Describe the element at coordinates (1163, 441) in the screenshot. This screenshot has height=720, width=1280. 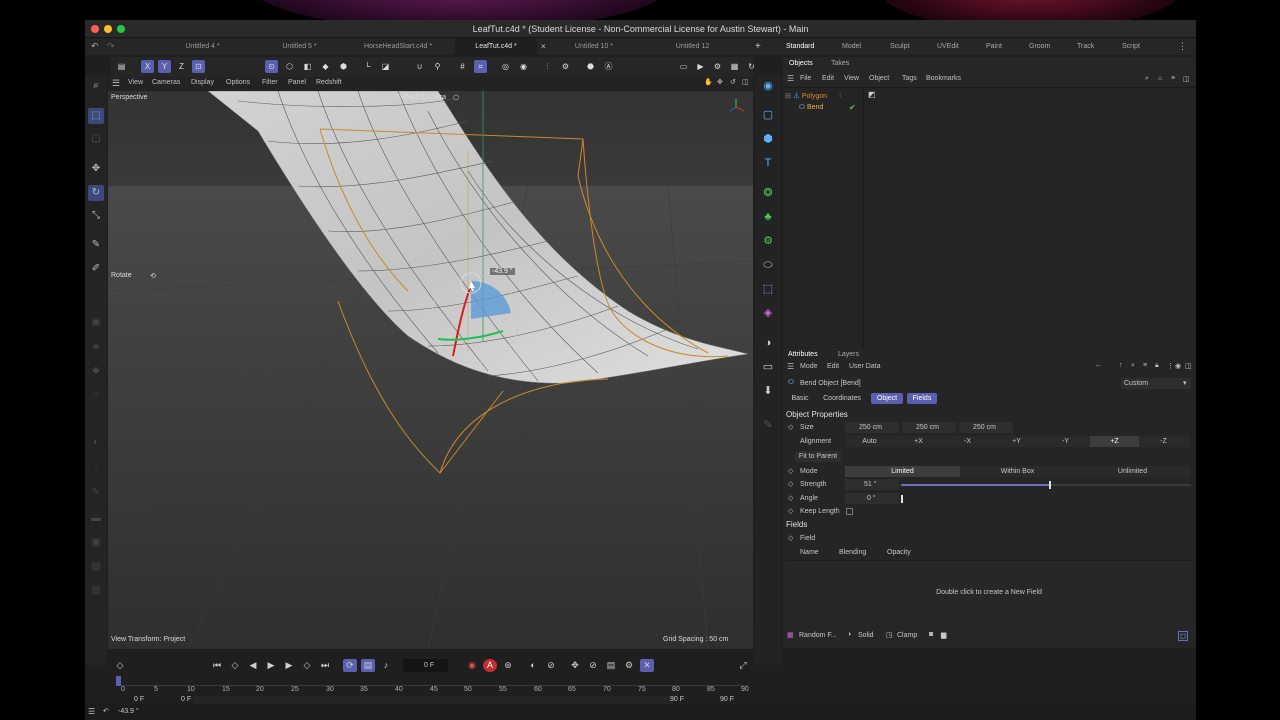
I see `alignment-option-minus-z: -Z` at that location.